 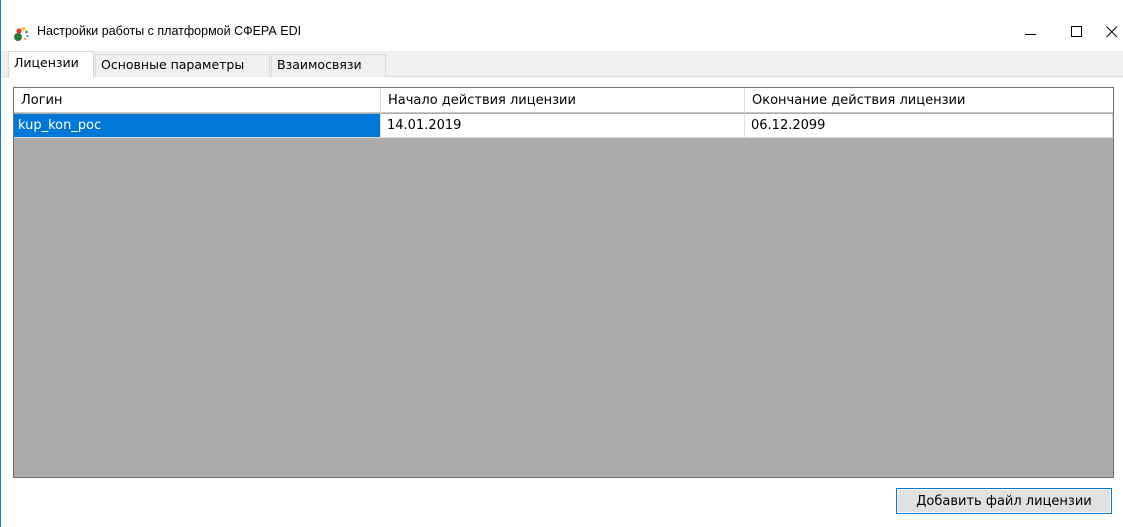 I want to click on column-header-start-date: Начало действия лицензии, so click(x=563, y=100).